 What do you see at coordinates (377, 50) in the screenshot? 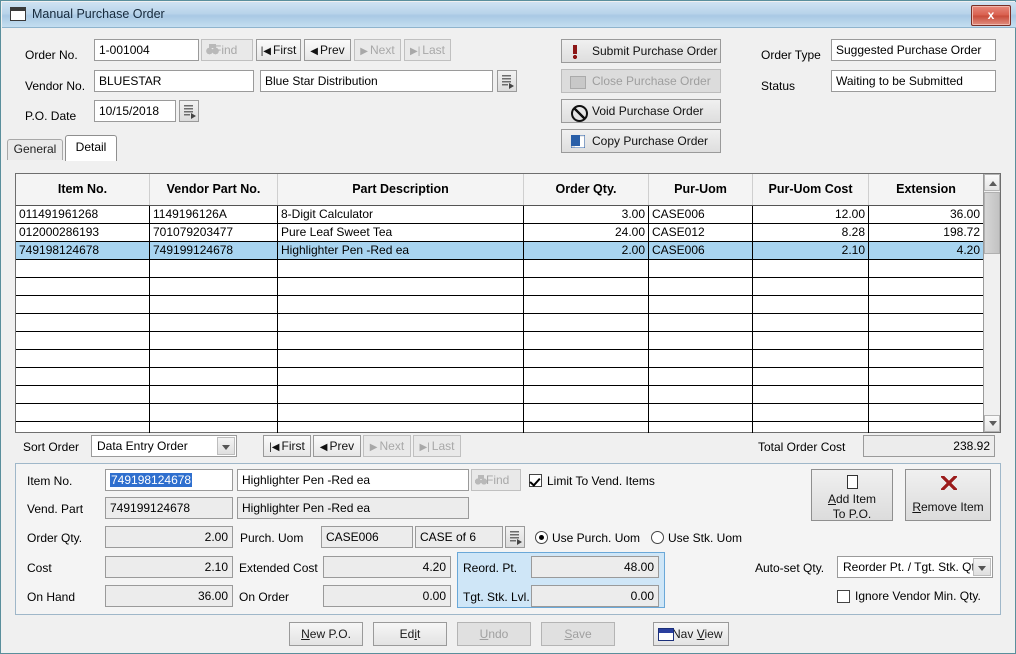
I see `header-nav-next: ▶ Next` at bounding box center [377, 50].